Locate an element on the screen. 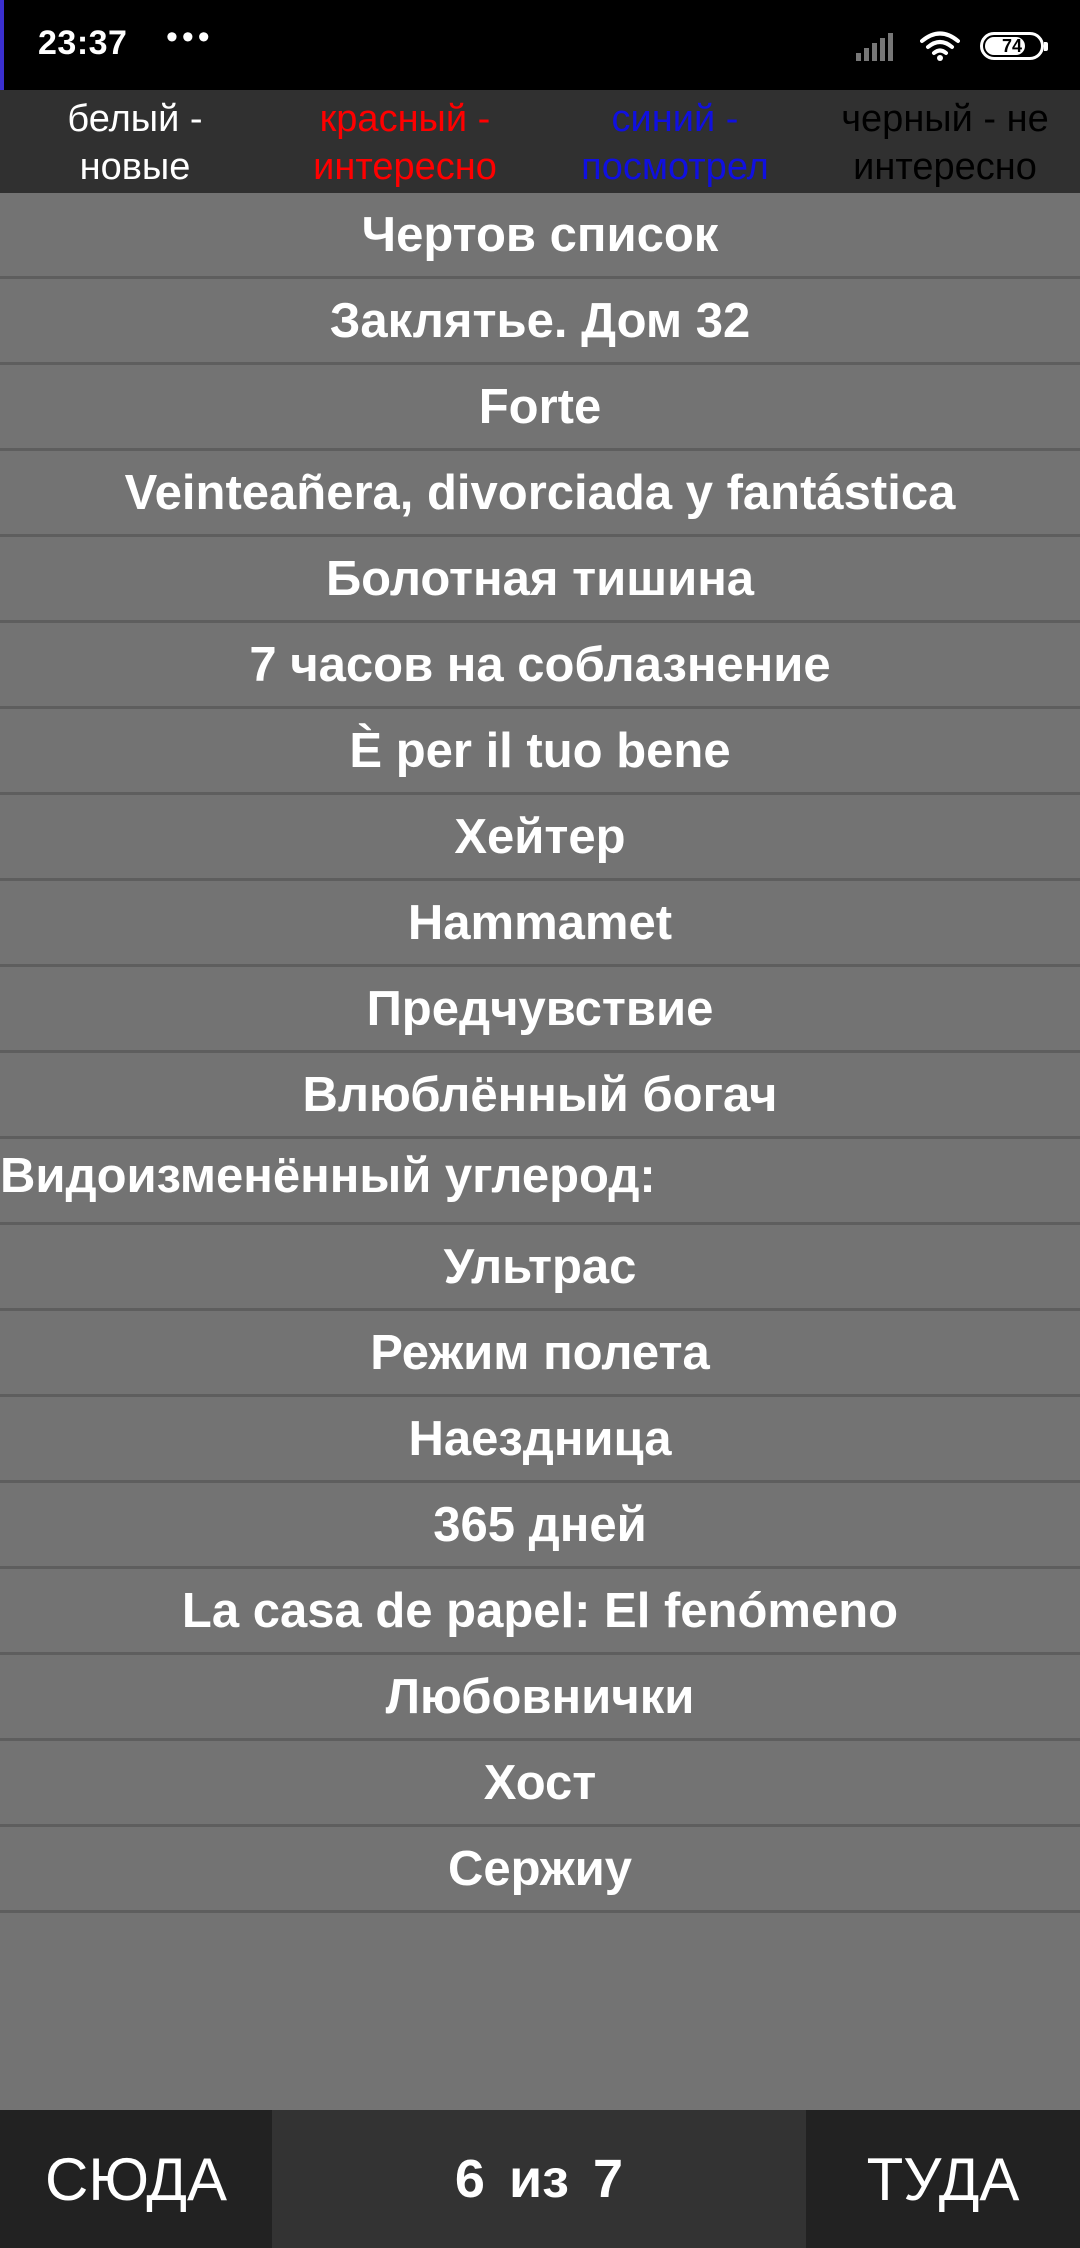 The width and height of the screenshot is (1080, 2248). battery-level: 74 is located at coordinates (1012, 45).